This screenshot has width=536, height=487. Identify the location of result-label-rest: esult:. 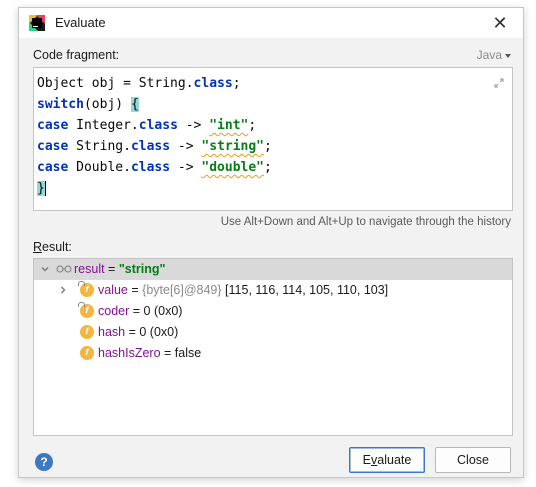
(57, 247).